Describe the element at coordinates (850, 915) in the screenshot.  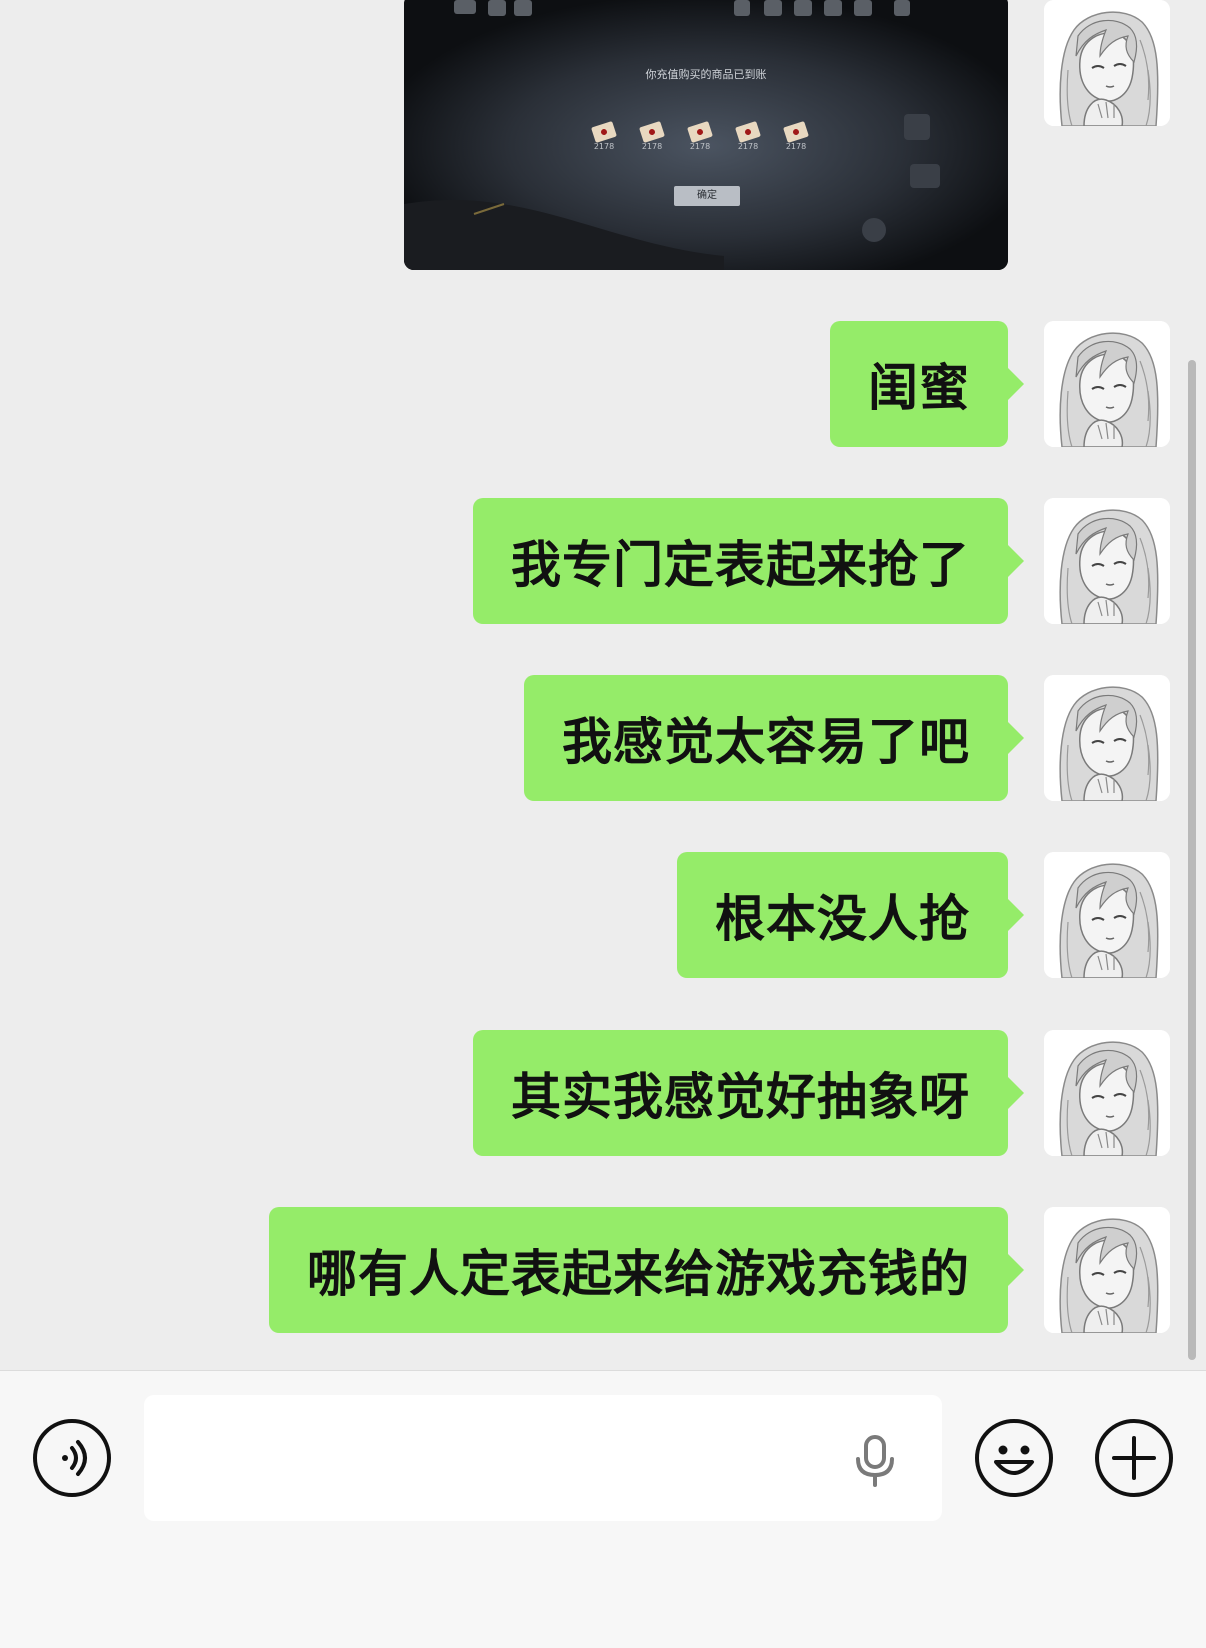
I see `message-bubble: 根本没人抢` at that location.